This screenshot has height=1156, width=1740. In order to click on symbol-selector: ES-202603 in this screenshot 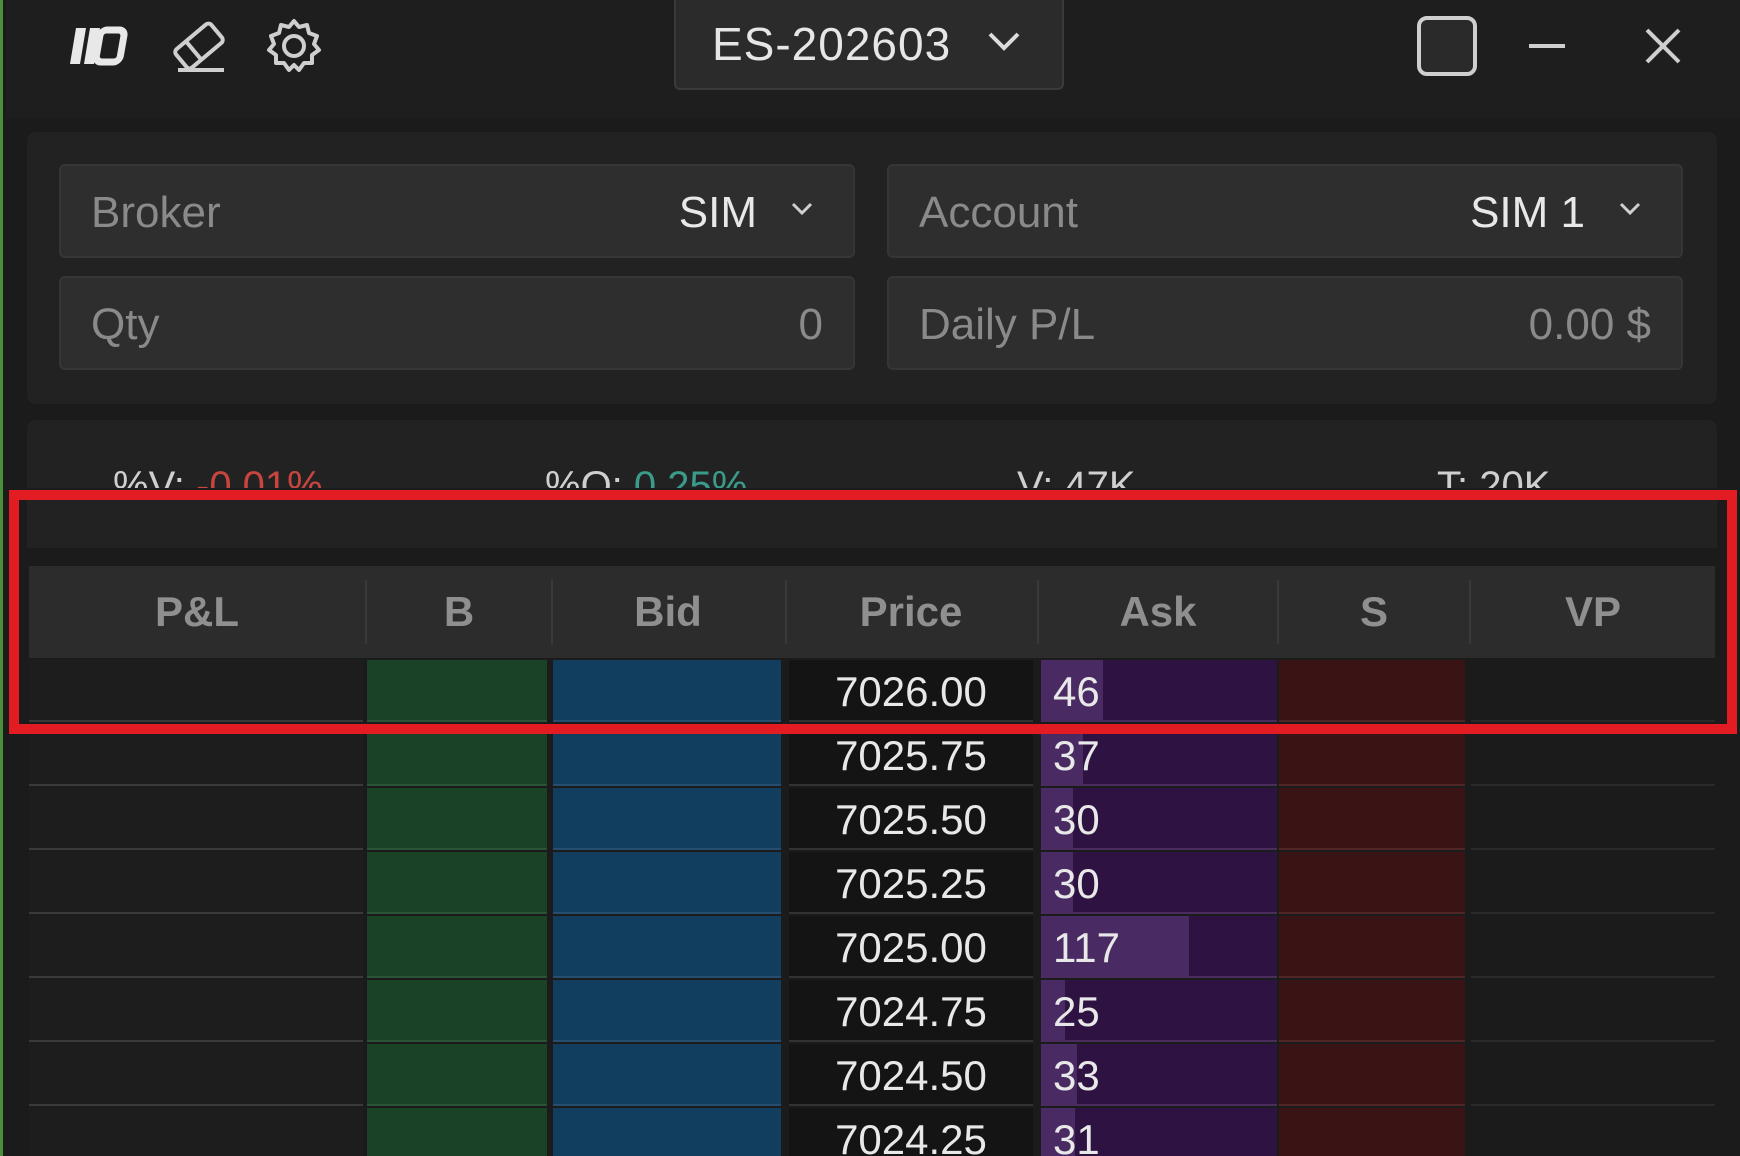, I will do `click(869, 45)`.